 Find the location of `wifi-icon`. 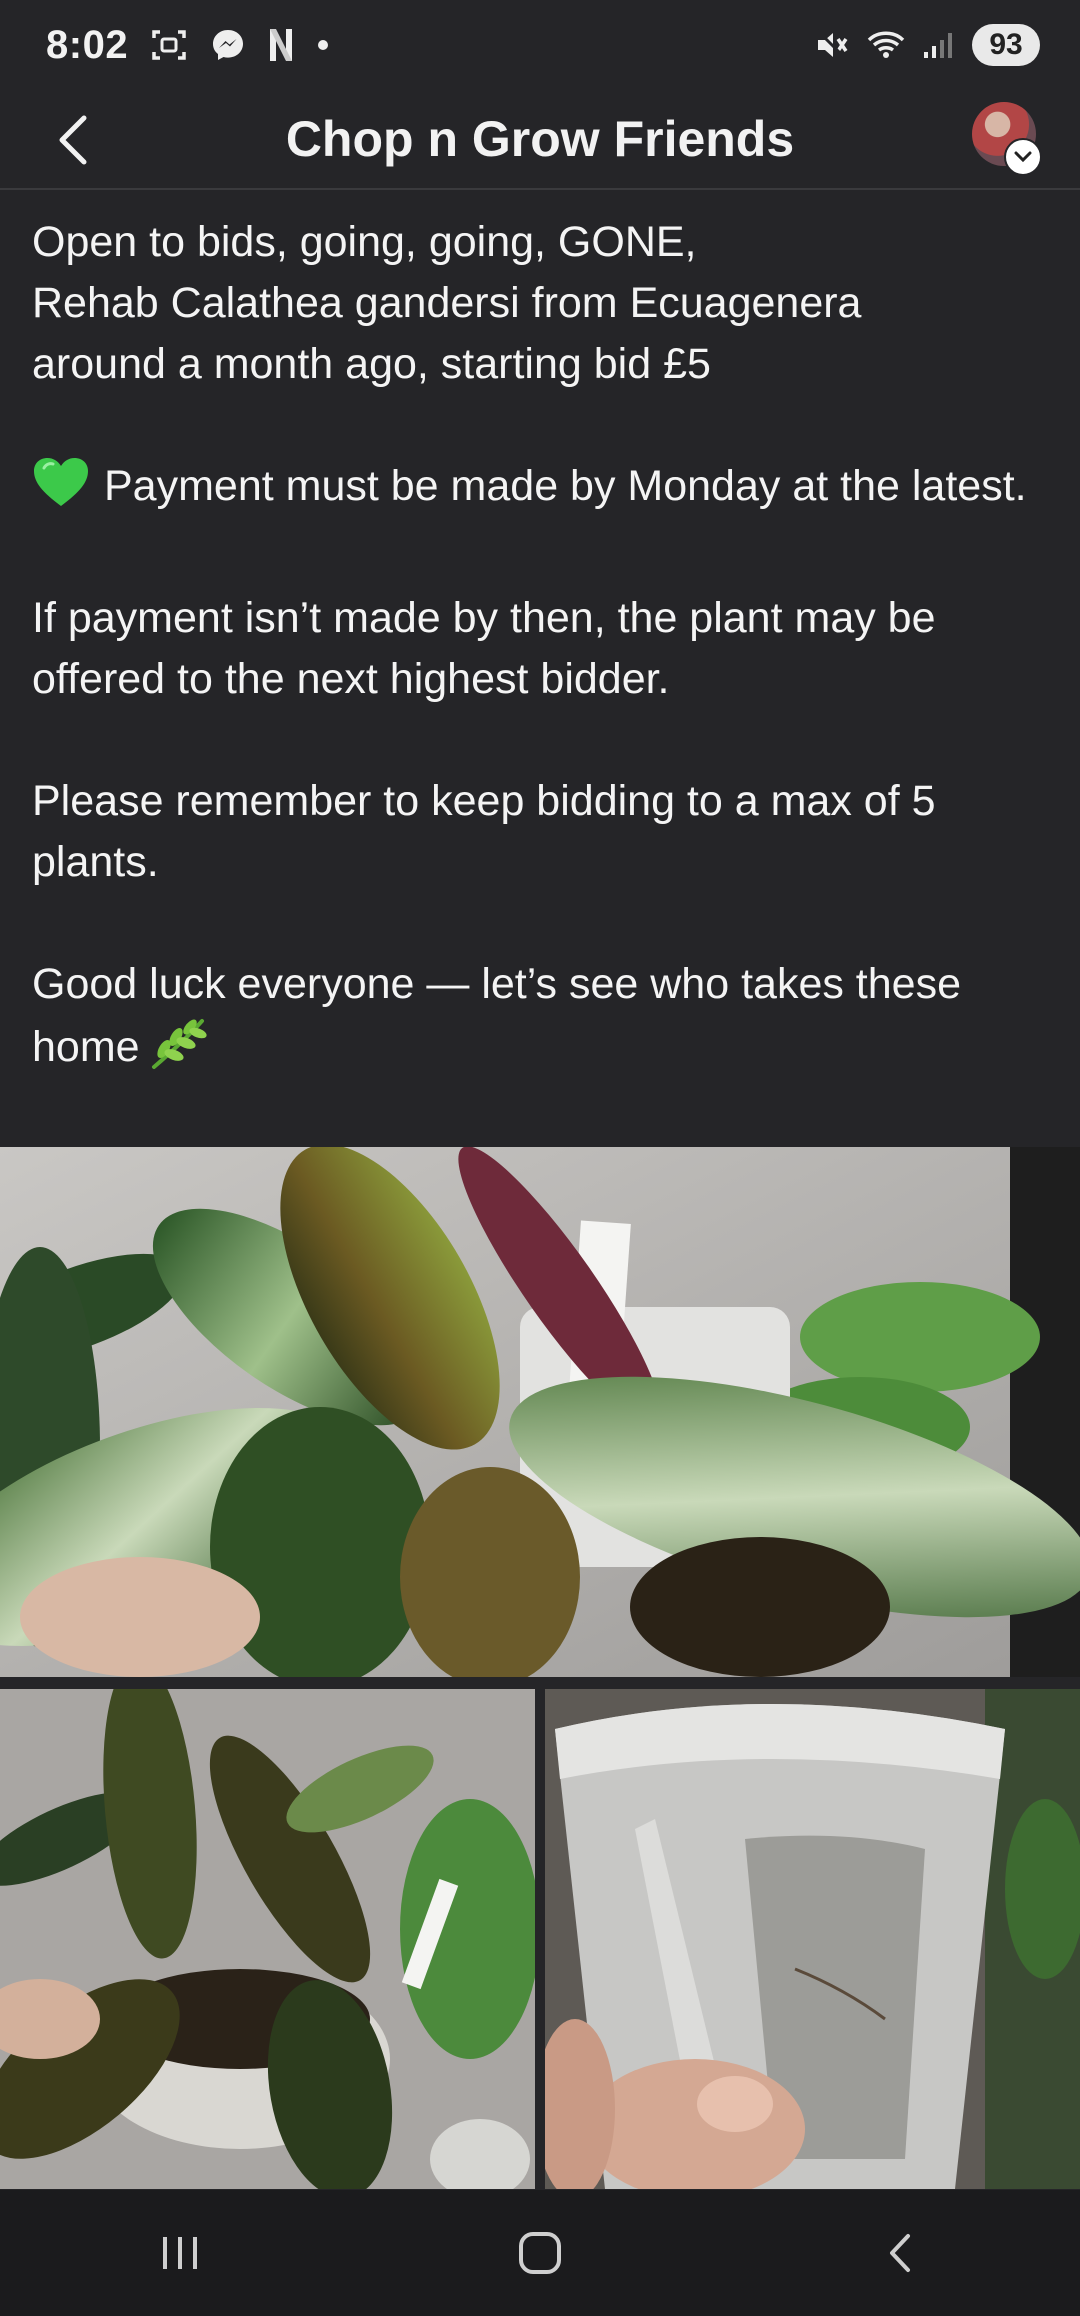

wifi-icon is located at coordinates (886, 45).